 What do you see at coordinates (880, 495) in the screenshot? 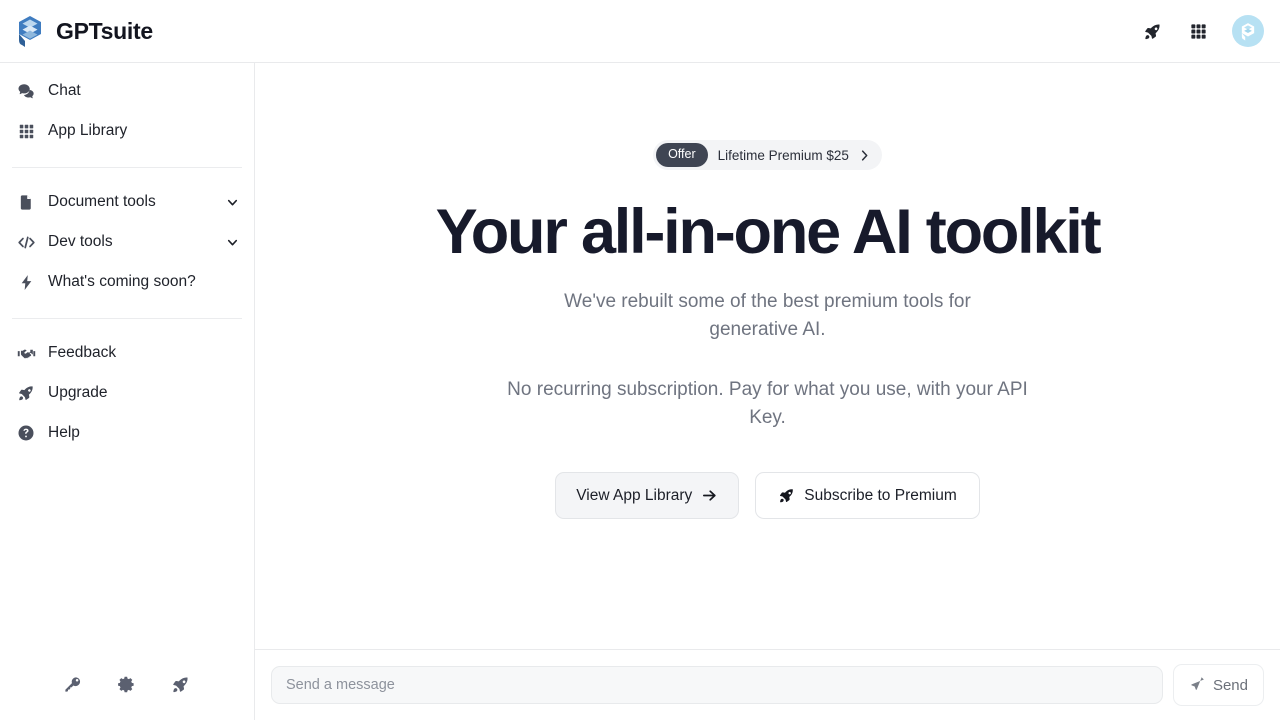
I see `subscribe-to-premium-label: Subscribe to Premium` at bounding box center [880, 495].